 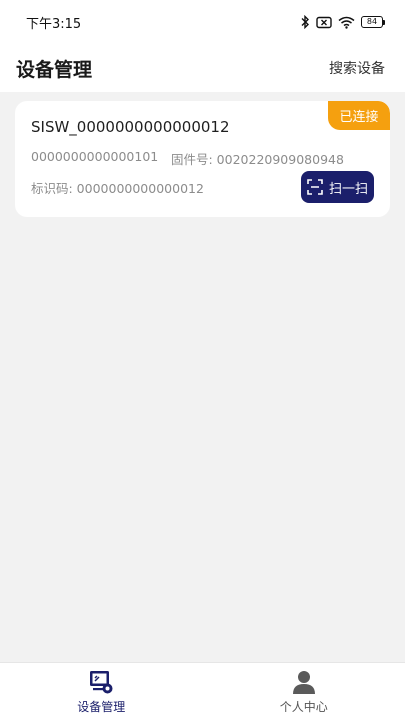 I want to click on battery-level: 84, so click(x=372, y=22).